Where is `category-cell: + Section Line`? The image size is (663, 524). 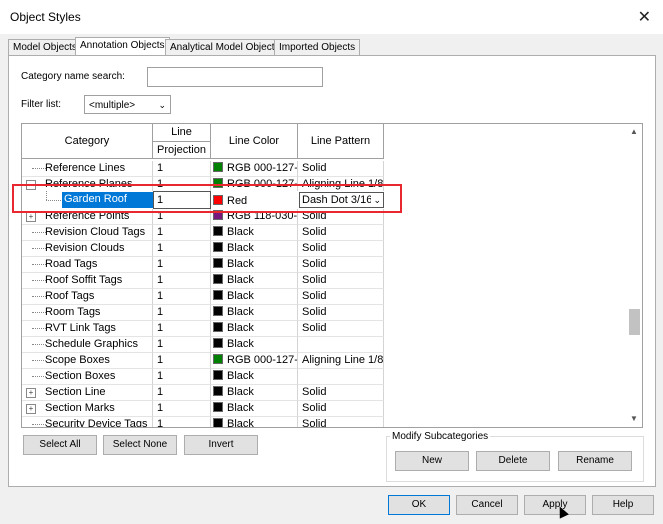 category-cell: + Section Line is located at coordinates (87, 393).